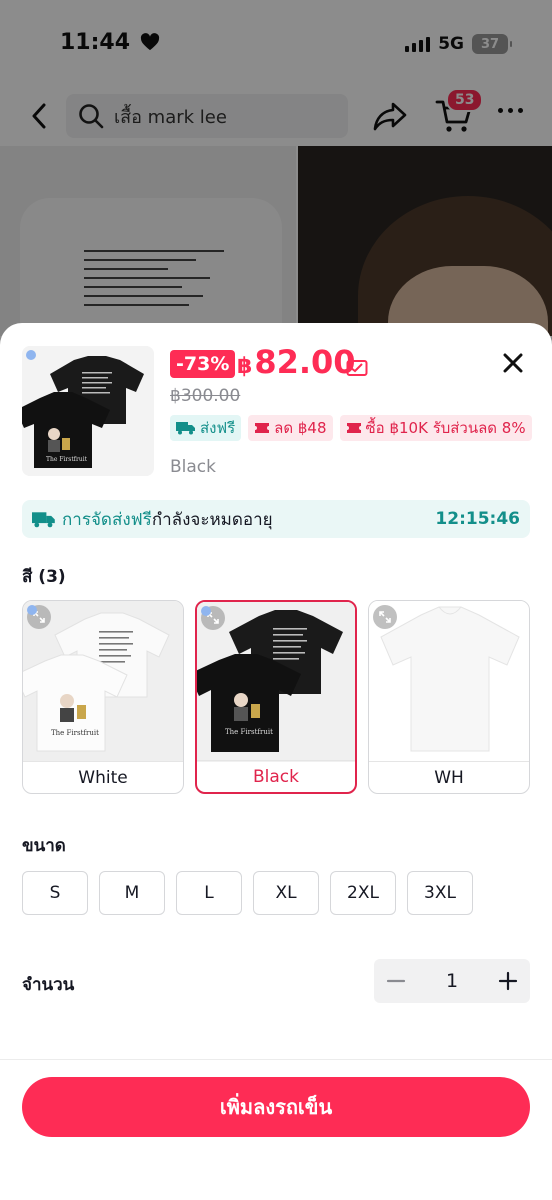  What do you see at coordinates (203, 364) in the screenshot?
I see `discount-badge: -73%` at bounding box center [203, 364].